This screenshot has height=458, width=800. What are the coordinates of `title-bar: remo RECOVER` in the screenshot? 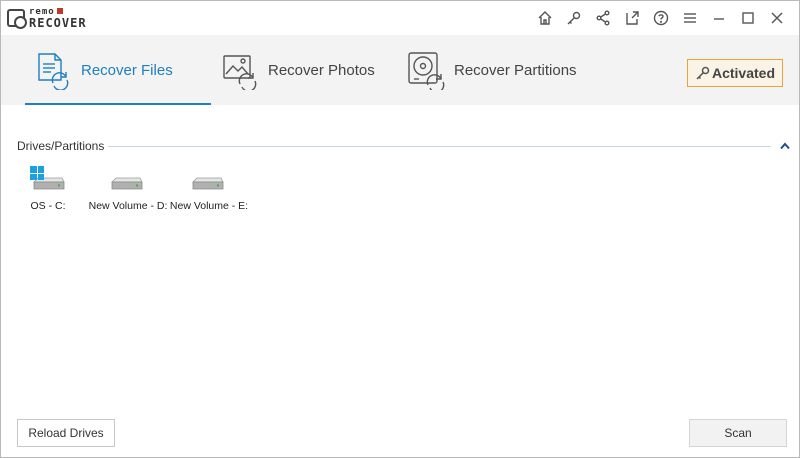 It's located at (400, 18).